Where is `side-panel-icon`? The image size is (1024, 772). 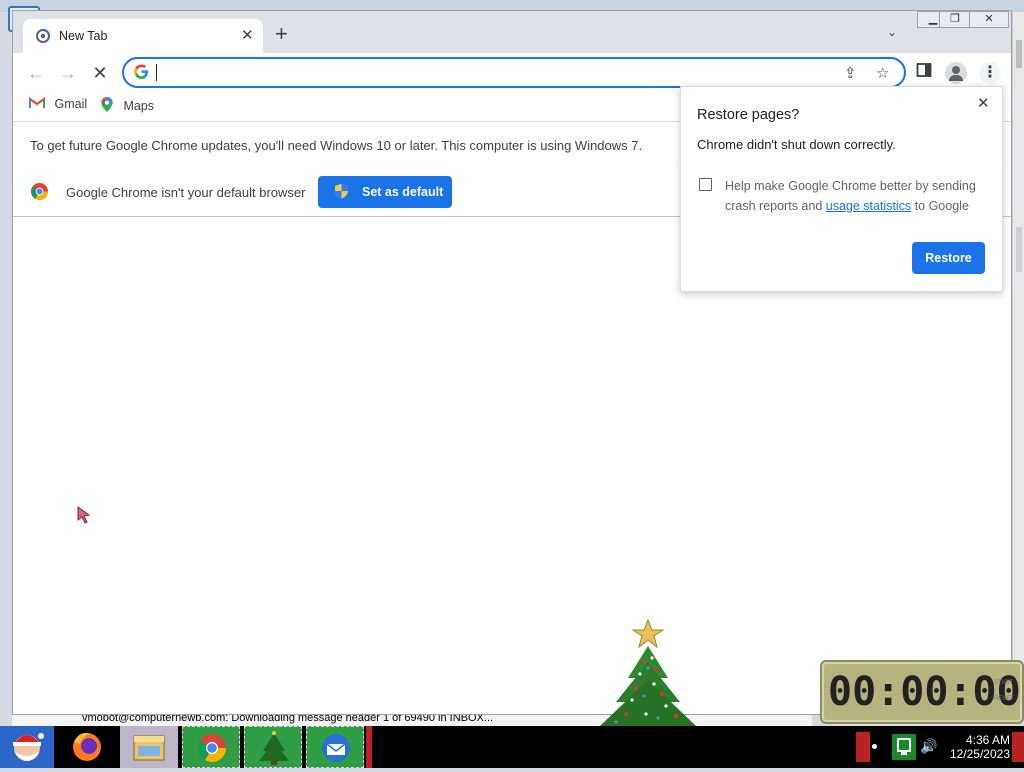 side-panel-icon is located at coordinates (924, 72).